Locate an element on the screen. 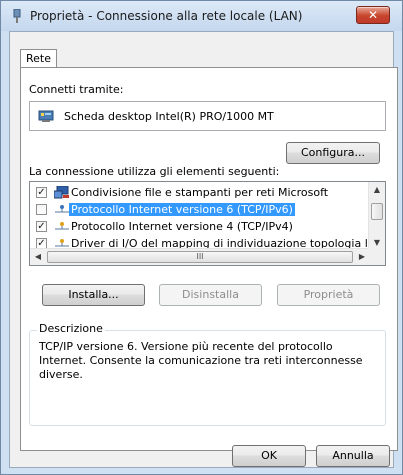 Image resolution: width=403 pixels, height=475 pixels. vertical-scrollbar: ▲ ▼ is located at coordinates (376, 216).